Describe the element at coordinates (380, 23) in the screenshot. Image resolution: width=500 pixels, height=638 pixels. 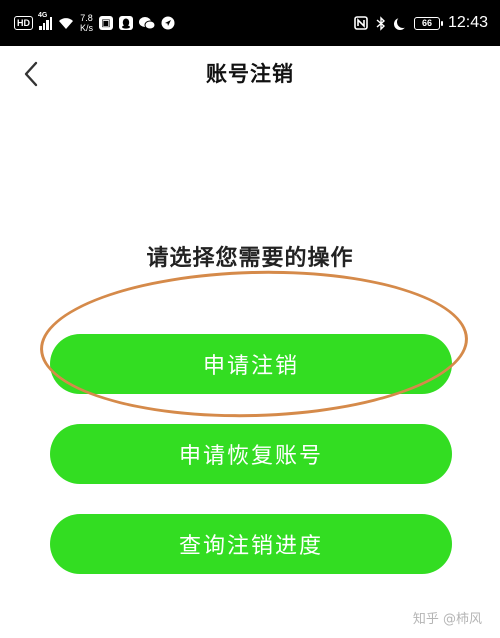
I see `bluetooth-icon` at that location.